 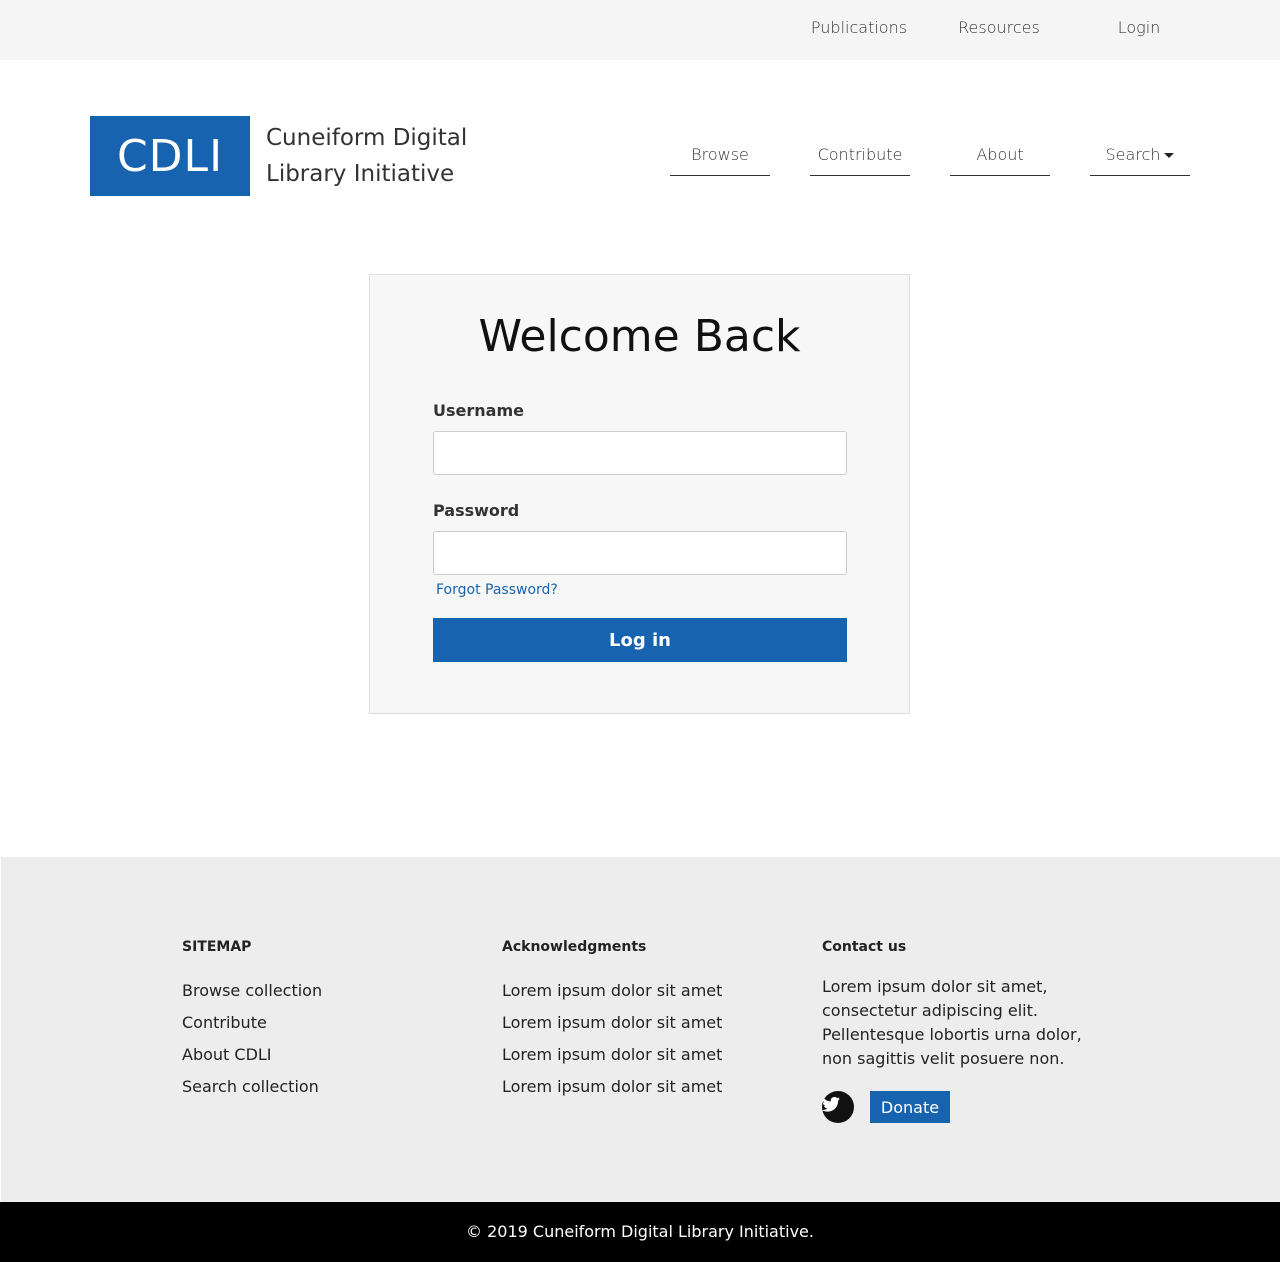 I want to click on forgot-password-link: Forgot Password?, so click(x=497, y=590).